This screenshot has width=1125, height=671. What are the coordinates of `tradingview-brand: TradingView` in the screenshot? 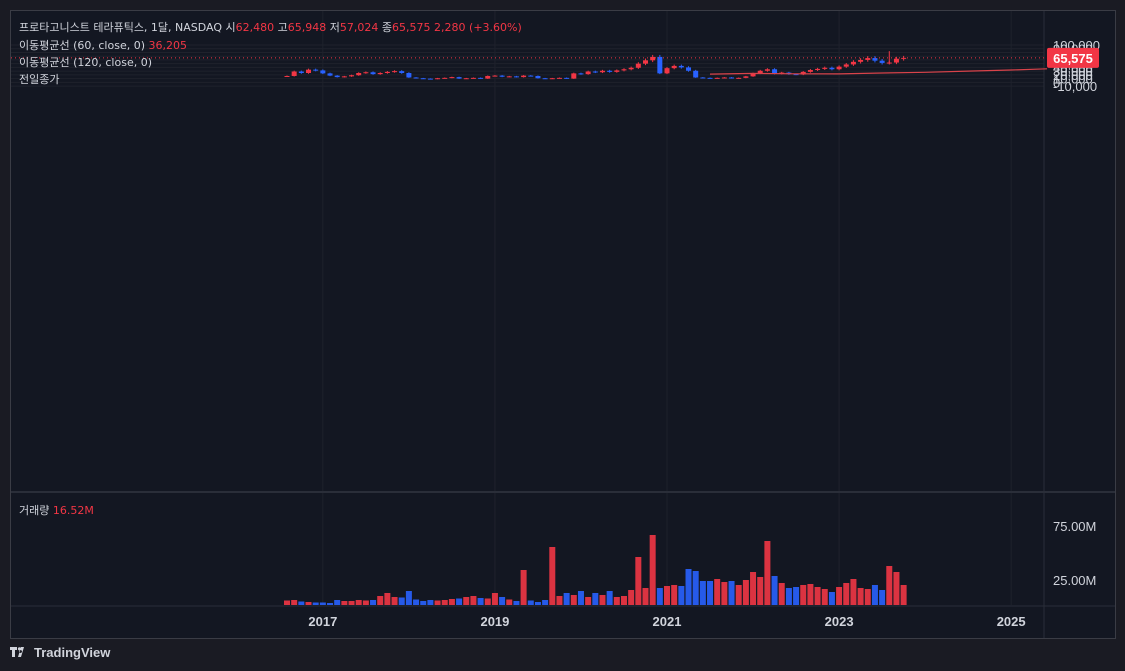 It's located at (60, 652).